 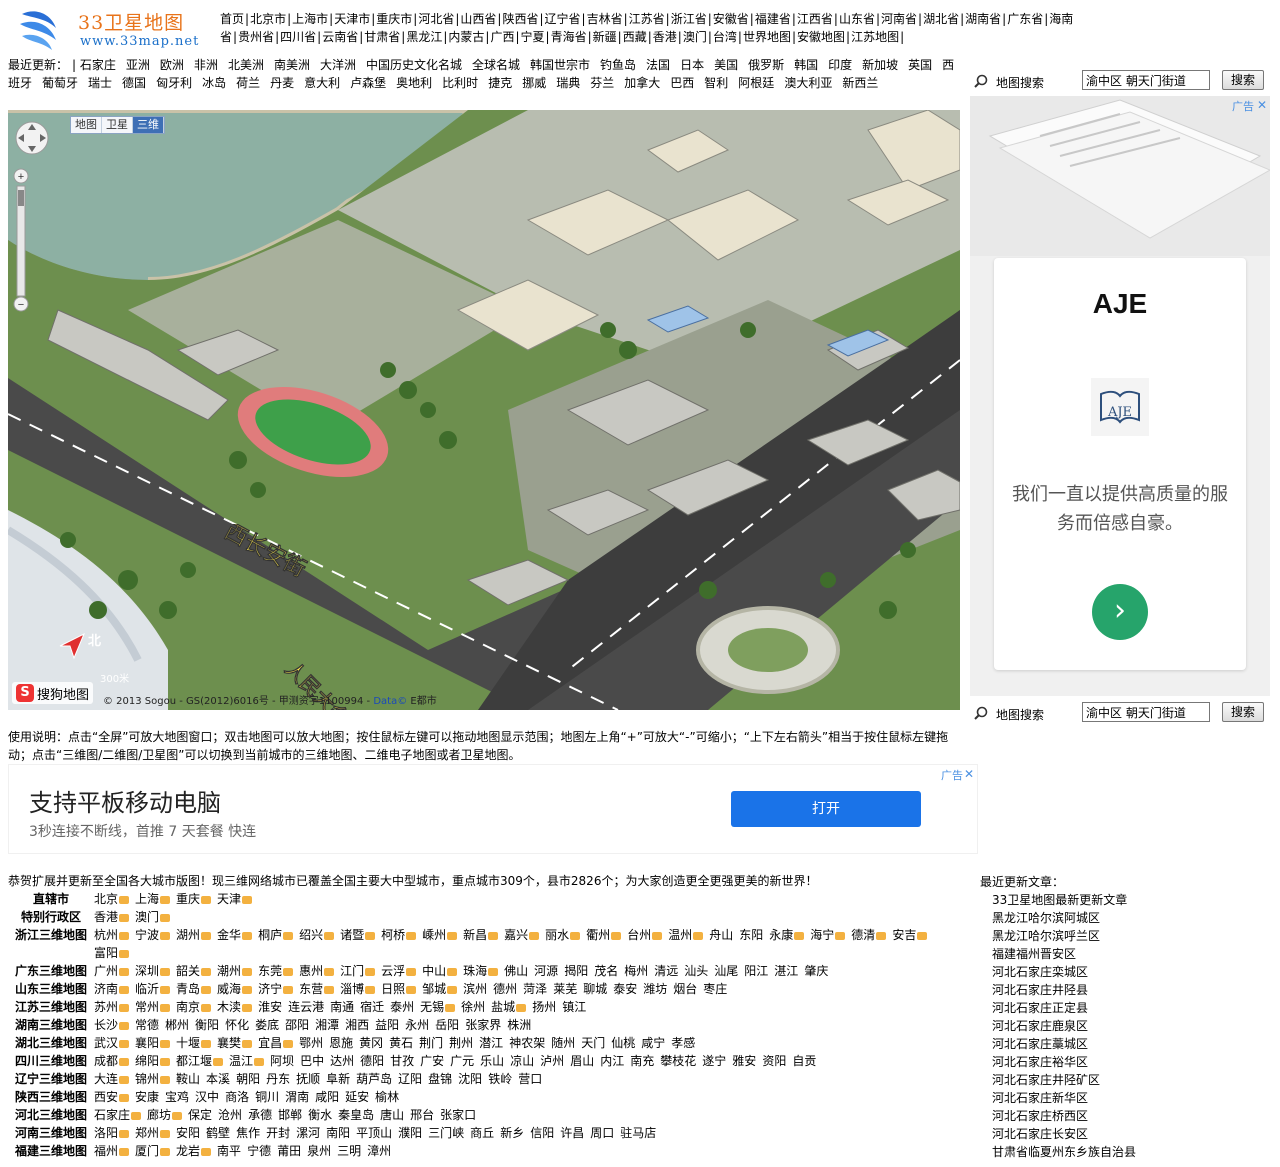 What do you see at coordinates (292, 65) in the screenshot?
I see `recent-link: 南美洲` at bounding box center [292, 65].